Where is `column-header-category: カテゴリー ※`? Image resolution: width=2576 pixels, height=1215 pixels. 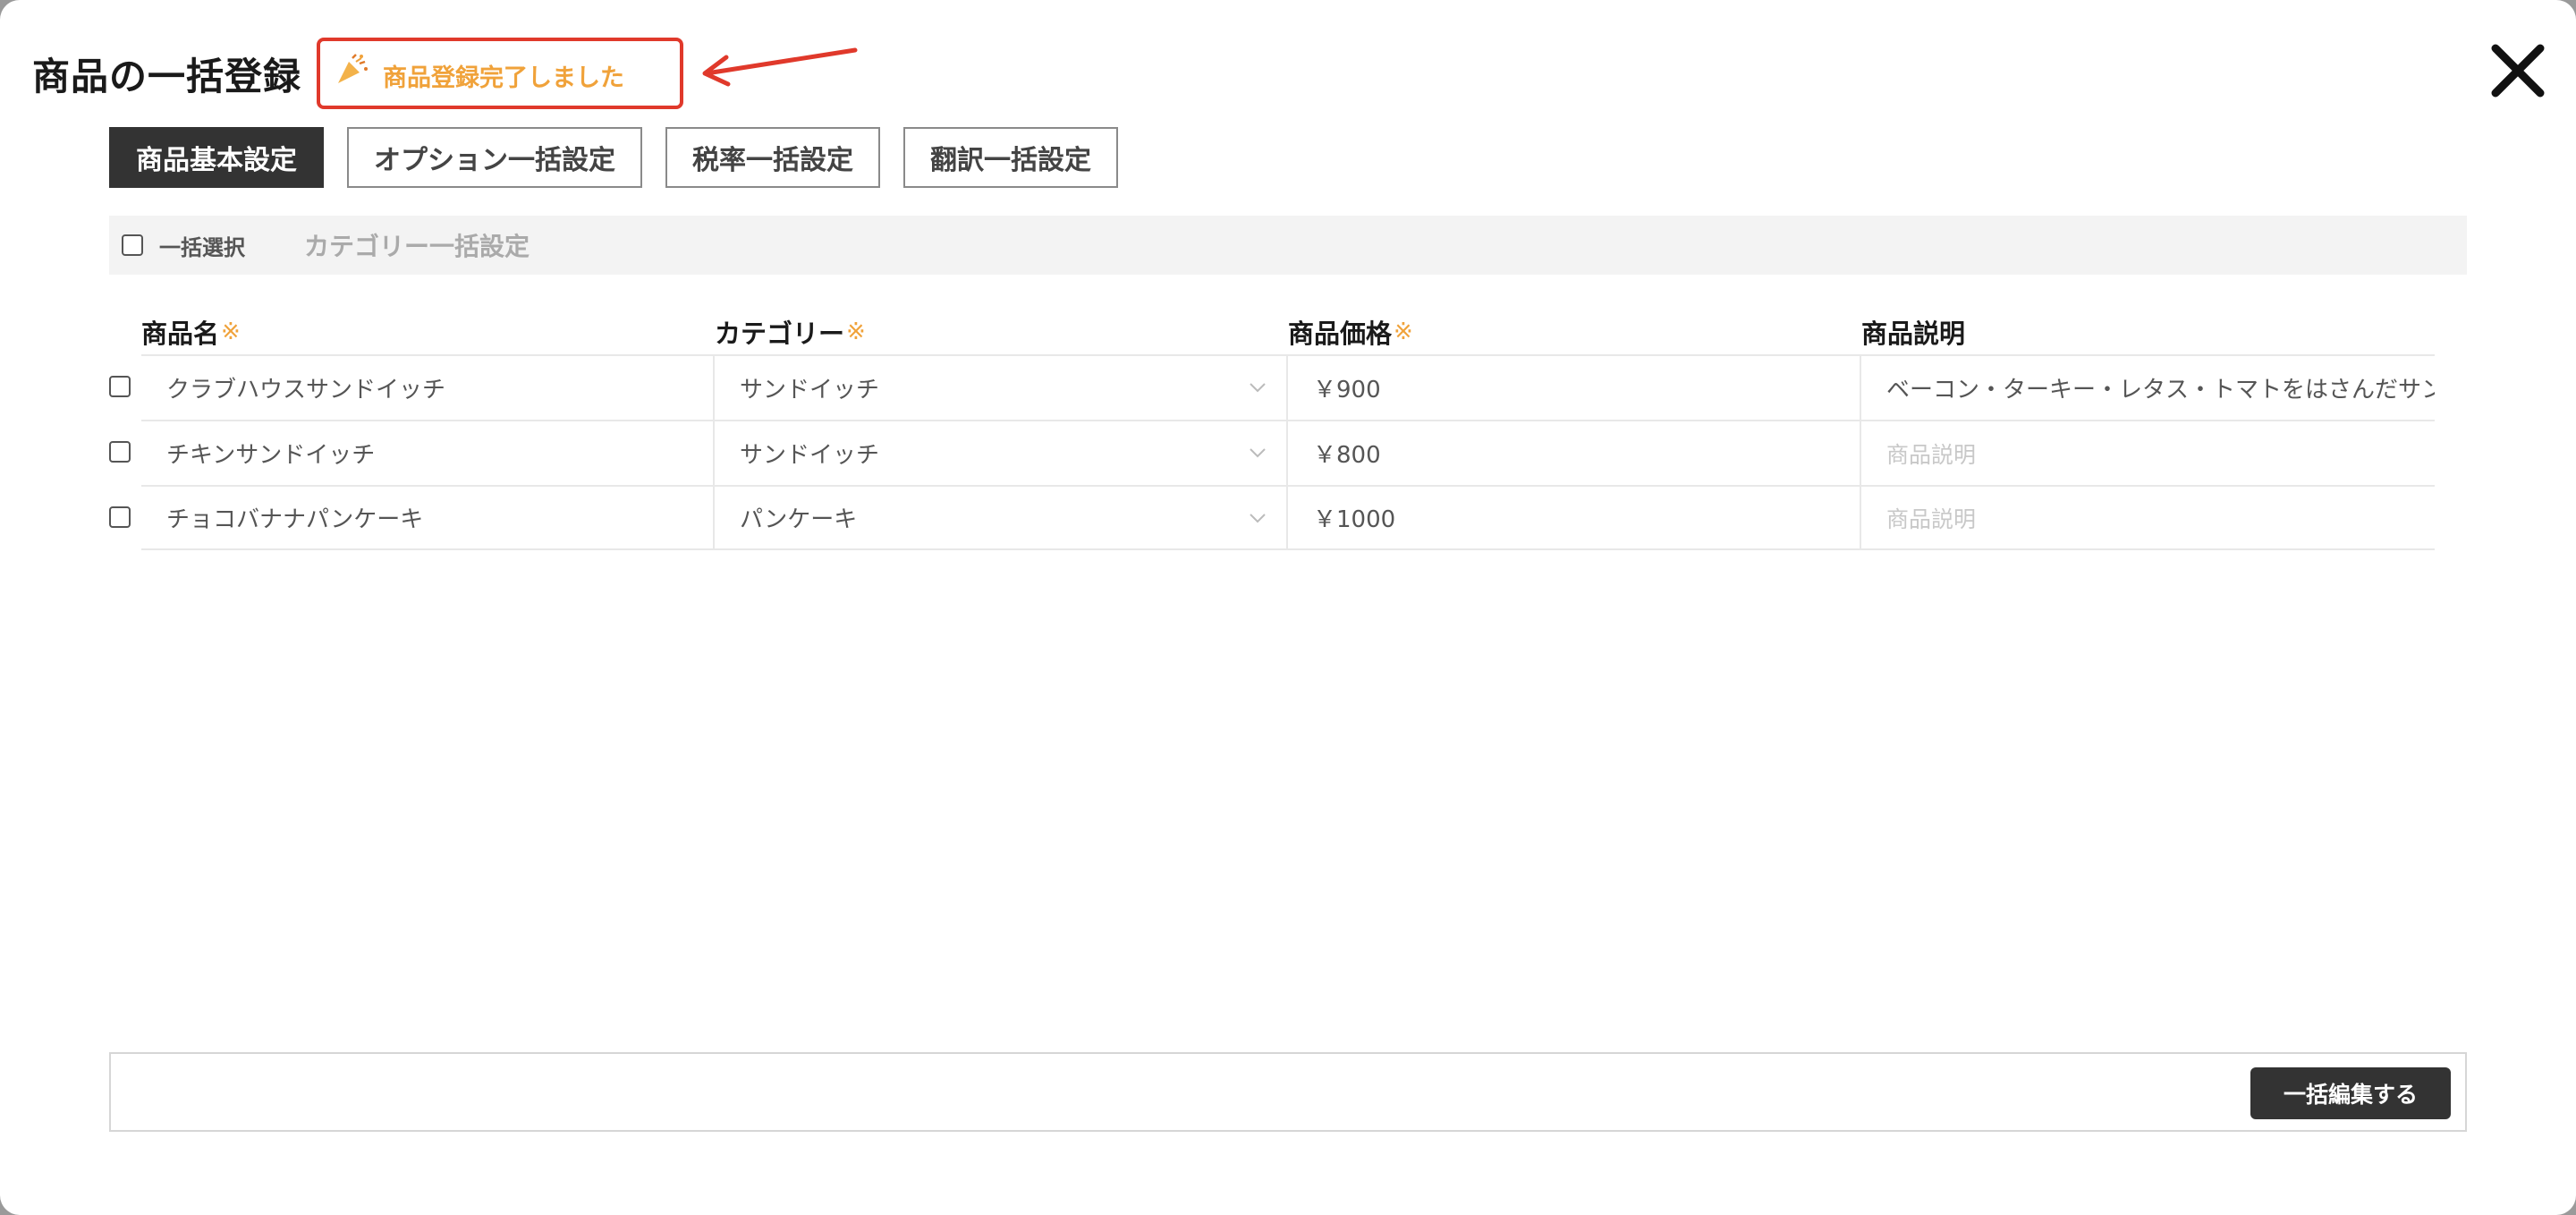
column-header-category: カテゴリー ※ is located at coordinates (790, 334).